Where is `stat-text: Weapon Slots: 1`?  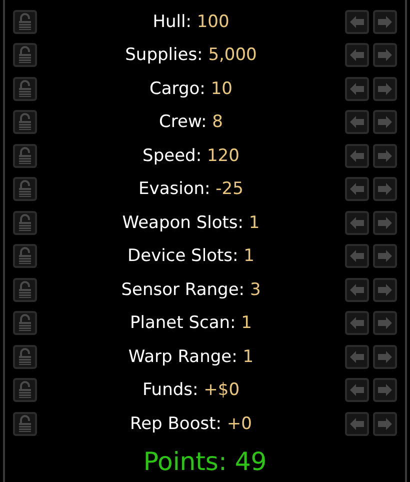 stat-text: Weapon Slots: 1 is located at coordinates (191, 222).